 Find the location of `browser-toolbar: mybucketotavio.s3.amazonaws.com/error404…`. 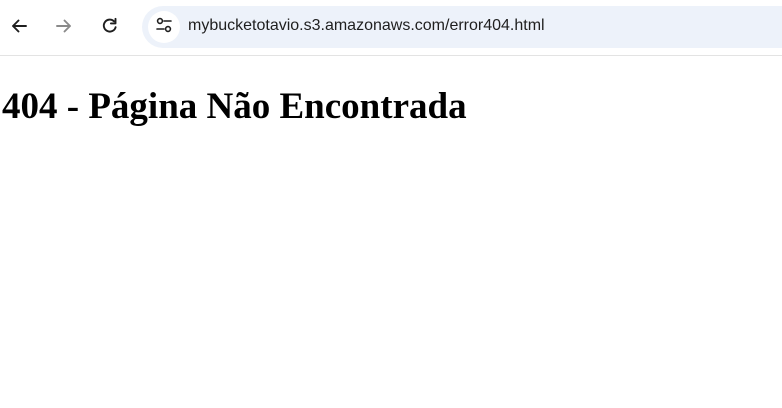

browser-toolbar: mybucketotavio.s3.amazonaws.com/error404… is located at coordinates (391, 28).